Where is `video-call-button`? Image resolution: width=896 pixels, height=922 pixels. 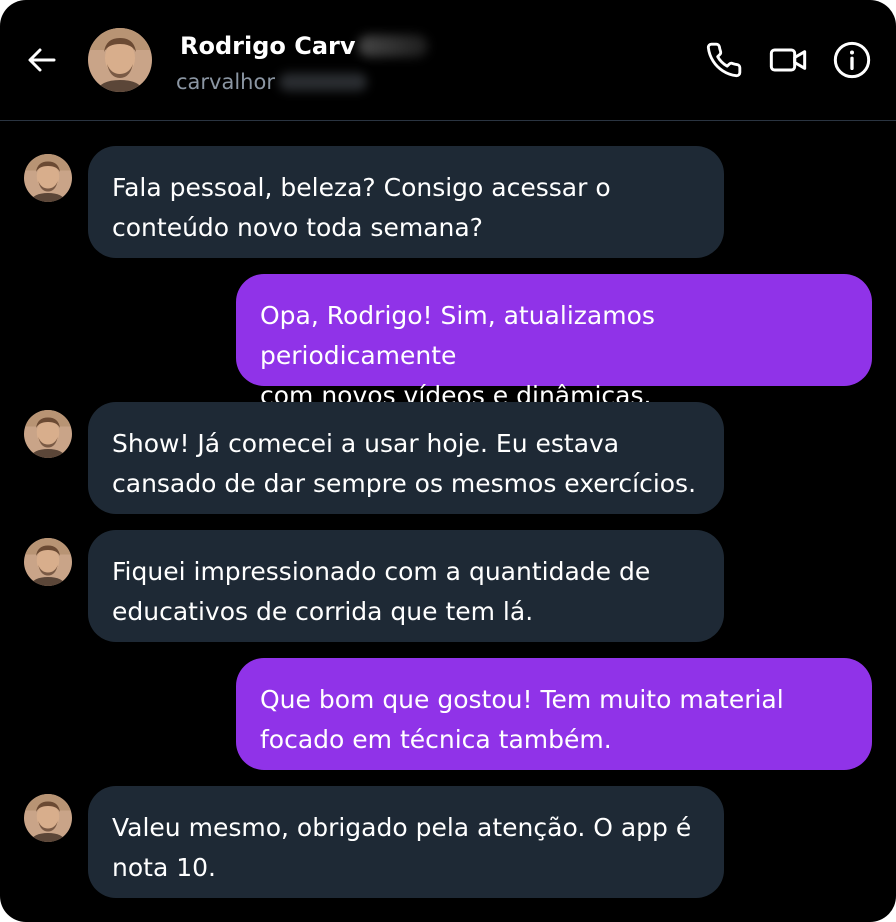
video-call-button is located at coordinates (788, 60).